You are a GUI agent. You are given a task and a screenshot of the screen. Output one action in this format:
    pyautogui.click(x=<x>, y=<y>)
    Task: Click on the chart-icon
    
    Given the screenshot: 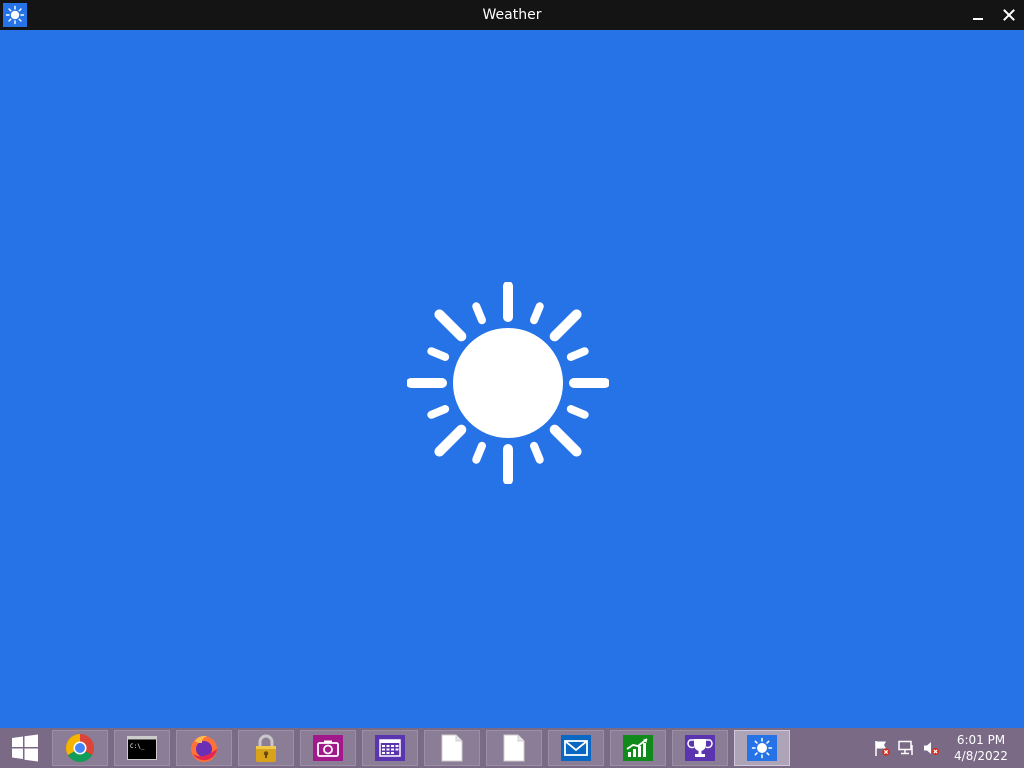 What is the action you would take?
    pyautogui.click(x=638, y=748)
    